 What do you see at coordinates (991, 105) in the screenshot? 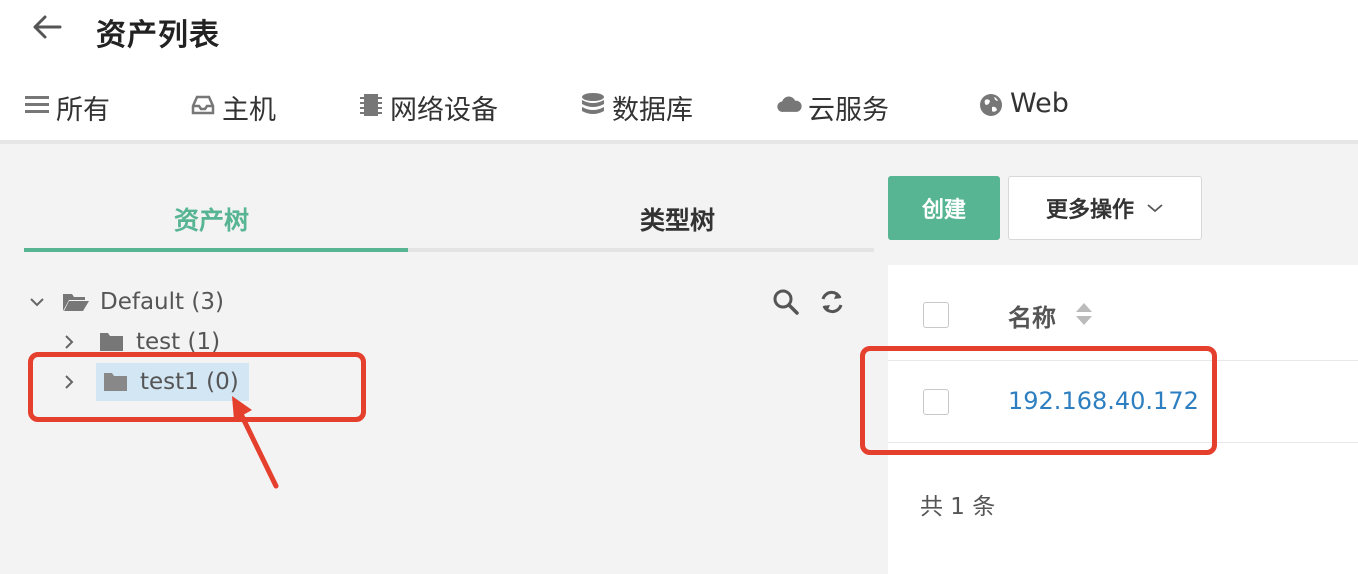
I see `globe-icon` at bounding box center [991, 105].